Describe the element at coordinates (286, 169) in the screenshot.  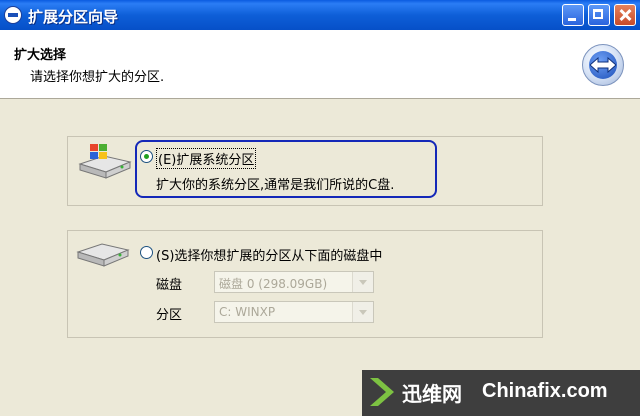
I see `highlight-annotation` at that location.